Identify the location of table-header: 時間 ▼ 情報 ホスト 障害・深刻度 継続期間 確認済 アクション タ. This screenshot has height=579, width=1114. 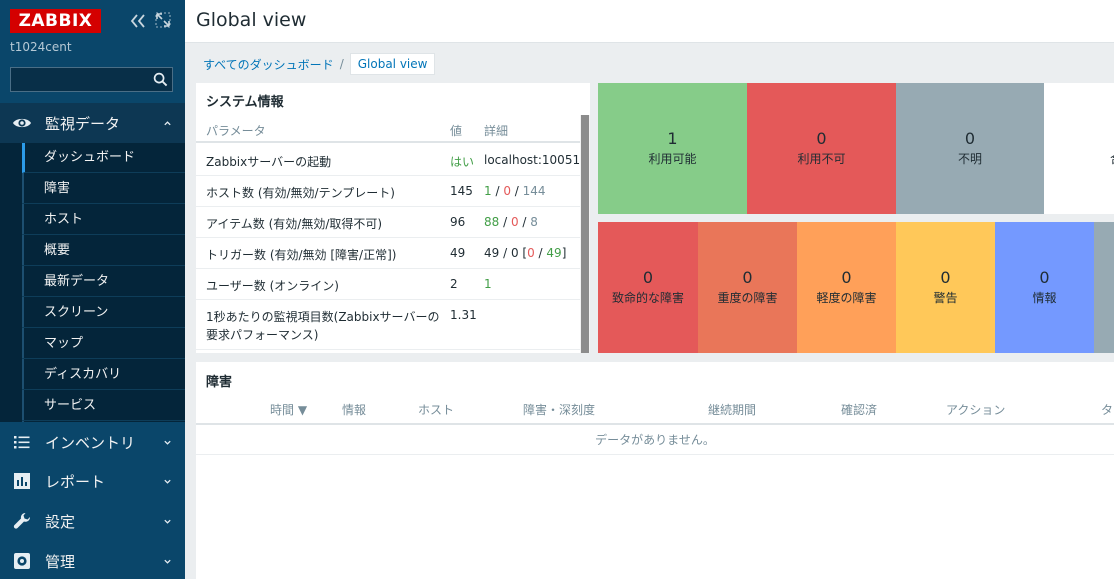
(655, 411).